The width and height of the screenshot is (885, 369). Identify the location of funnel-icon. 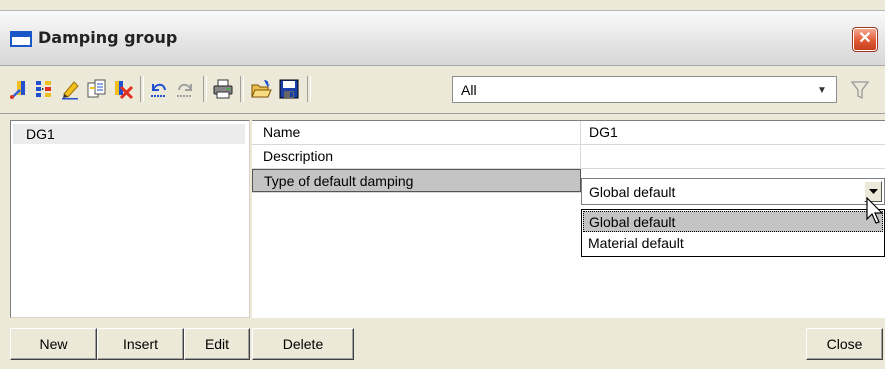
(860, 90).